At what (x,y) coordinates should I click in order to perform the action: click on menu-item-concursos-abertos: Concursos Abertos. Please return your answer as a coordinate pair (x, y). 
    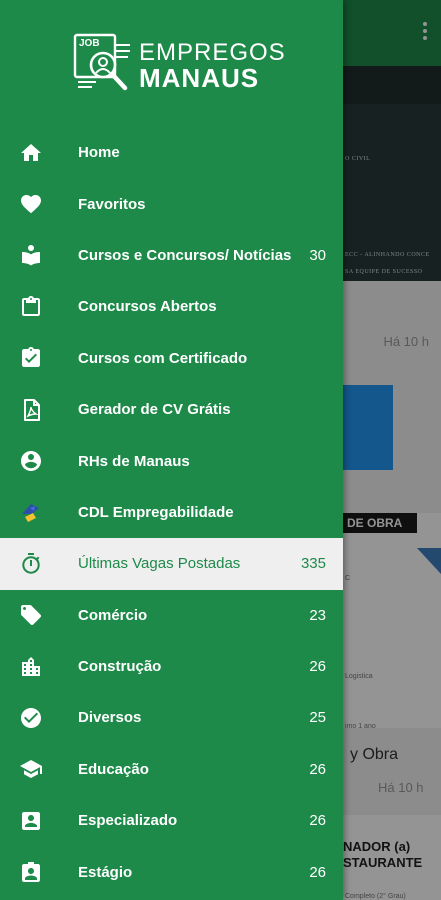
    Looking at the image, I should click on (171, 306).